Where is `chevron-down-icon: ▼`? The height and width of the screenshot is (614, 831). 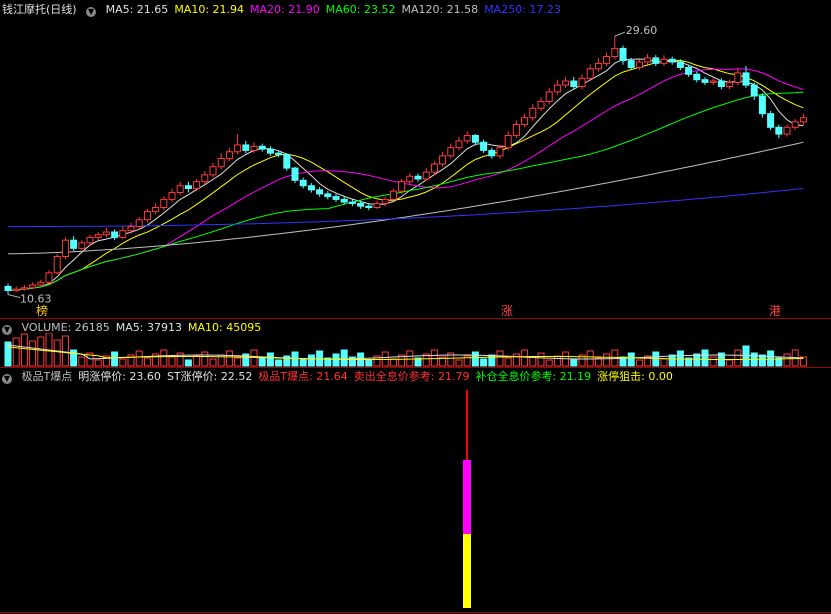 chevron-down-icon: ▼ is located at coordinates (7, 379).